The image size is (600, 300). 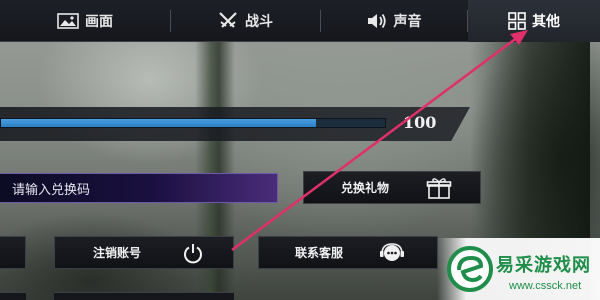 I want to click on slider-fill, so click(x=158, y=123).